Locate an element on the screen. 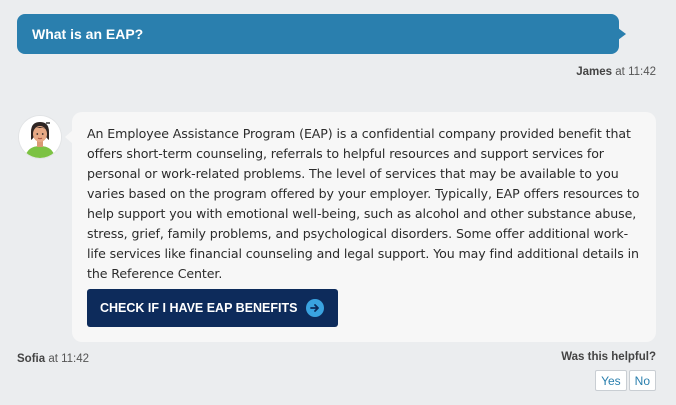  user-message-bubble: What is an EAP? is located at coordinates (321, 34).